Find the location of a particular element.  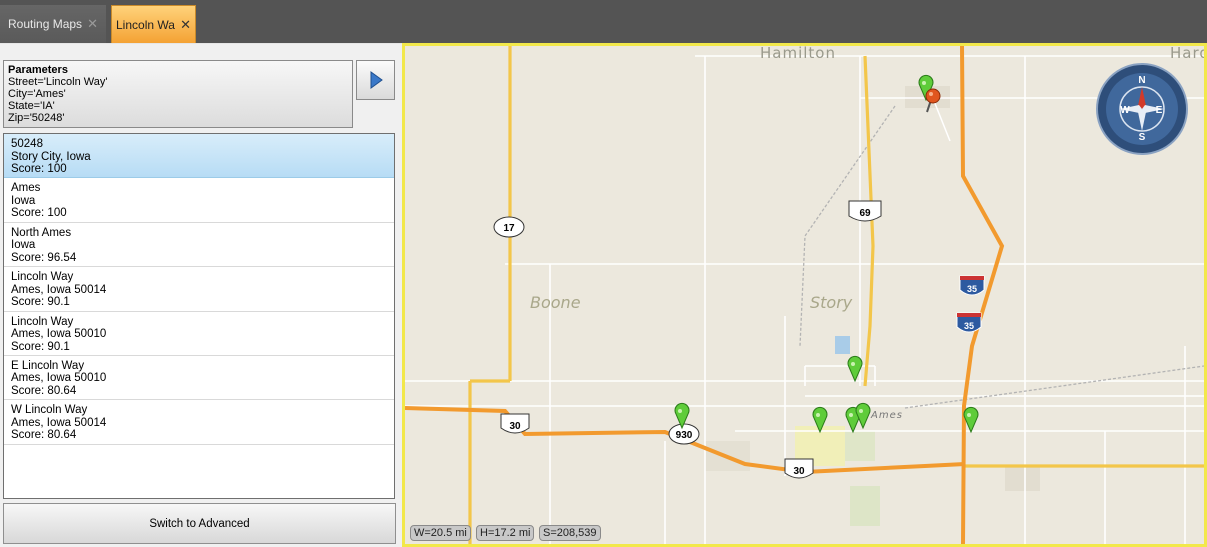

compass-south-label: S is located at coordinates (1142, 137).